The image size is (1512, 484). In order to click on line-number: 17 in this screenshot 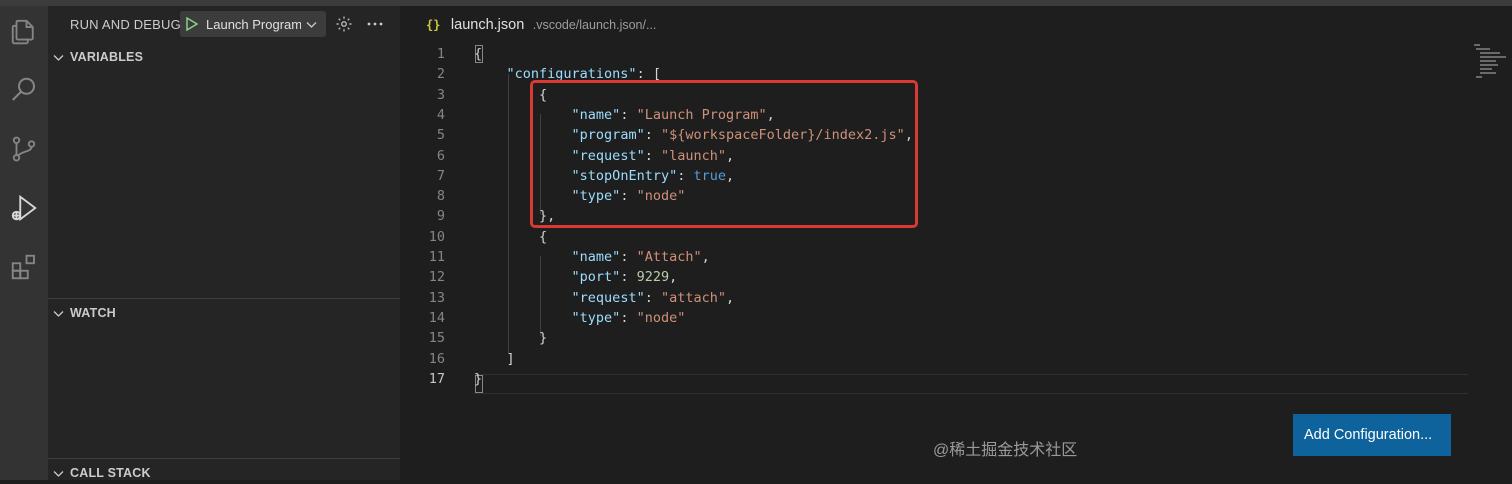, I will do `click(436, 379)`.